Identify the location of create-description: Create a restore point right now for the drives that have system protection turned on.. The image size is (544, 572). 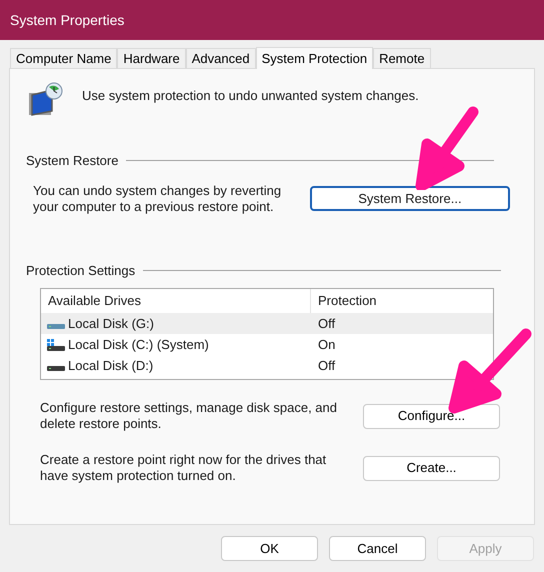
(184, 468).